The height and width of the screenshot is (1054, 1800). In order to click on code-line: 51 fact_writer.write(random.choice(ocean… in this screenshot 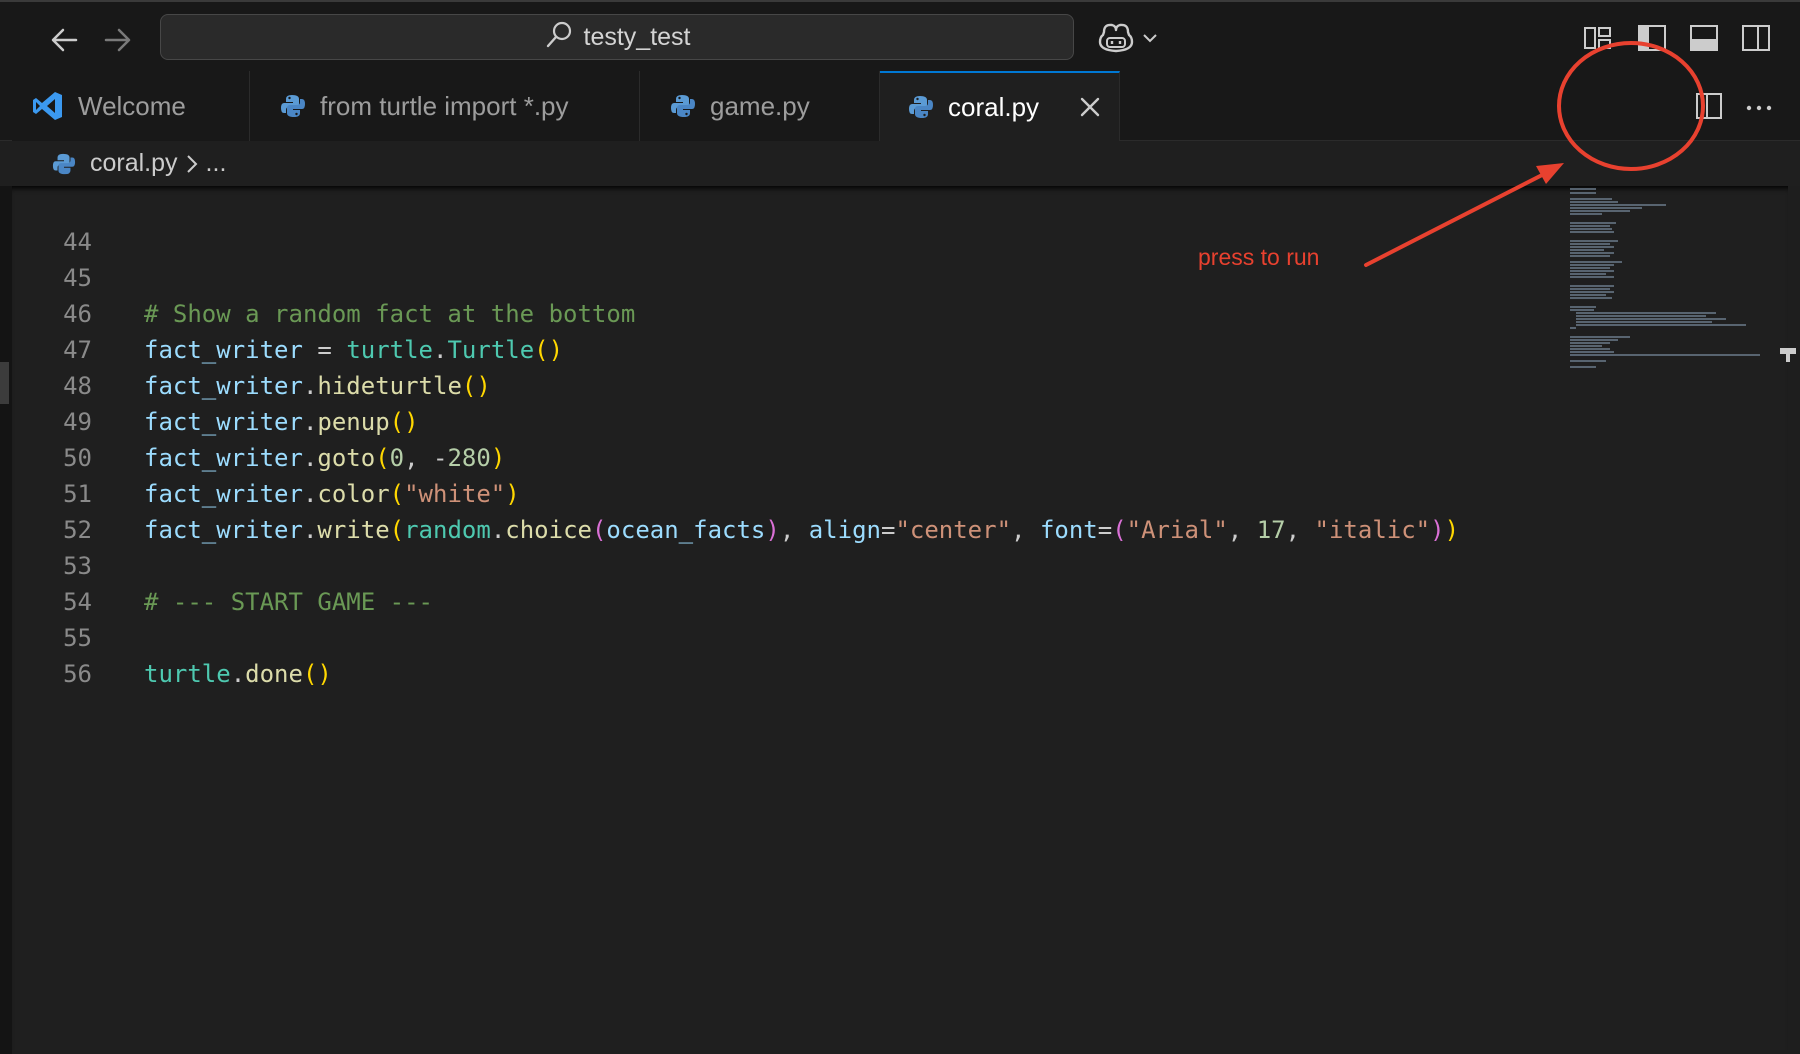, I will do `click(735, 492)`.